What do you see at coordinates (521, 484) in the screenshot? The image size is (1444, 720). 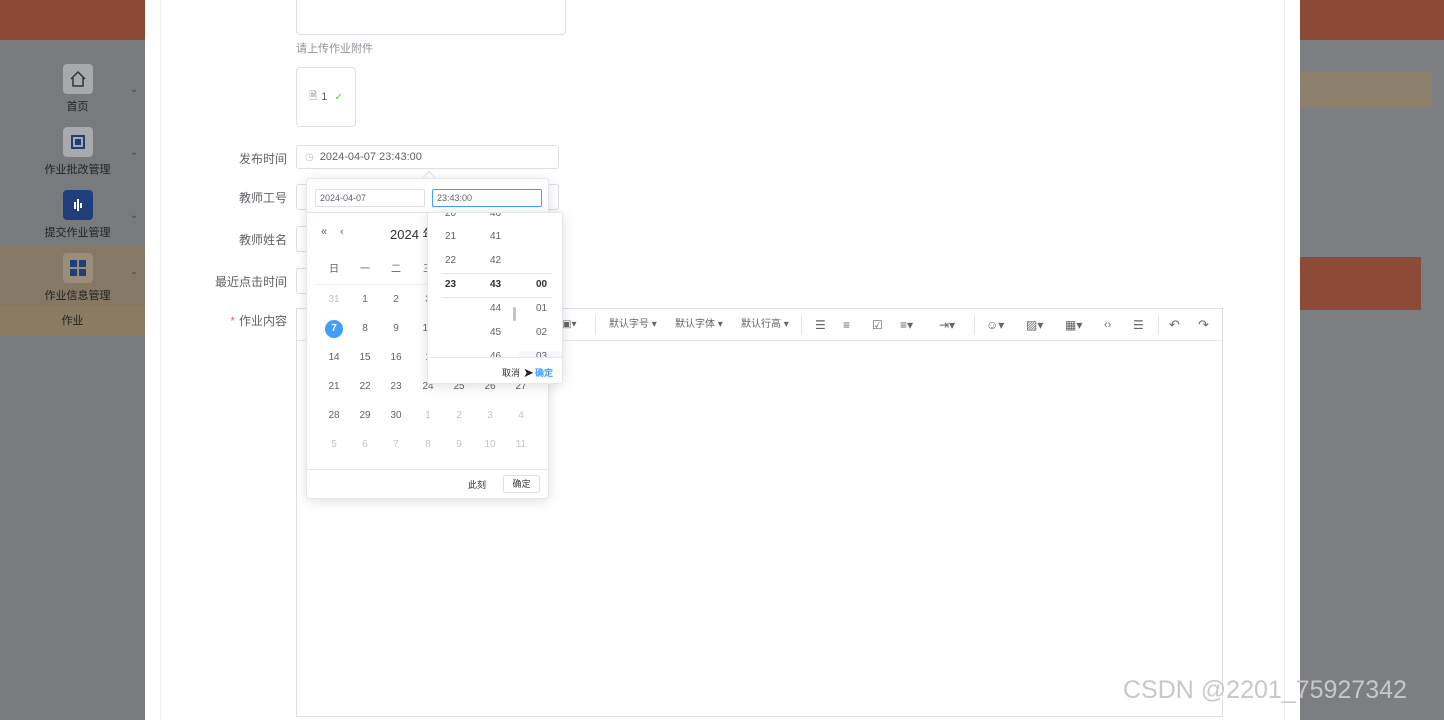 I see `confirm-button: 确定` at bounding box center [521, 484].